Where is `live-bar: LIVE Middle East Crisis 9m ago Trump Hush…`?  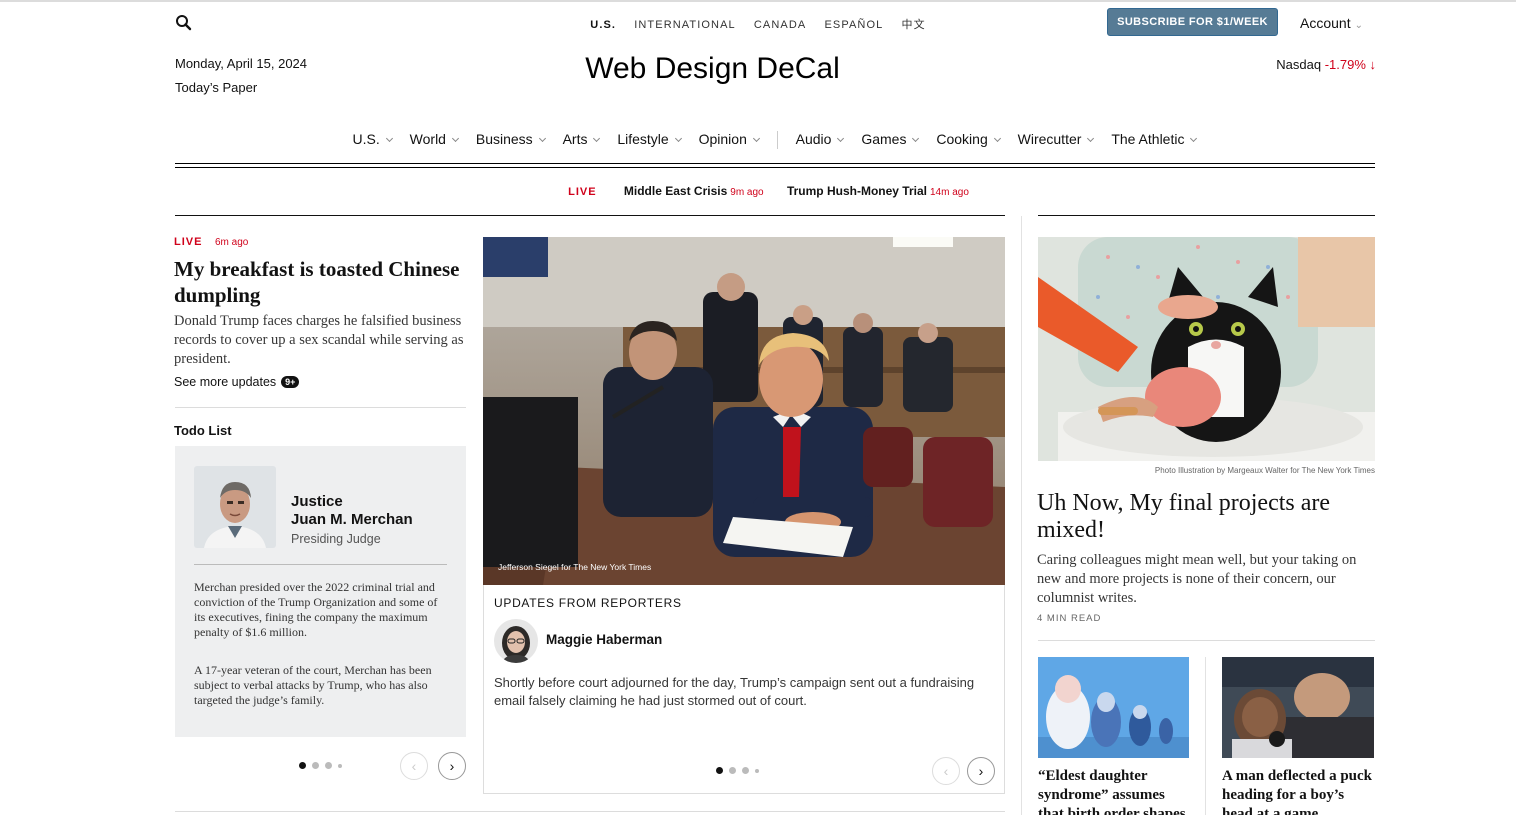 live-bar: LIVE Middle East Crisis 9m ago Trump Hush… is located at coordinates (758, 191).